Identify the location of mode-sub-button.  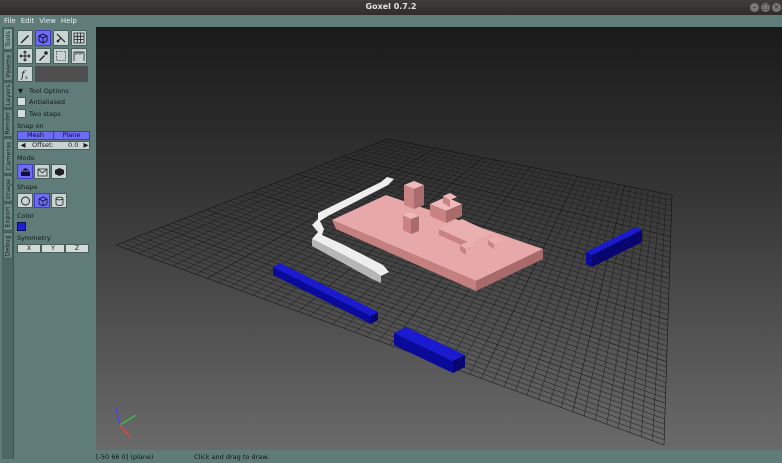
(42, 171).